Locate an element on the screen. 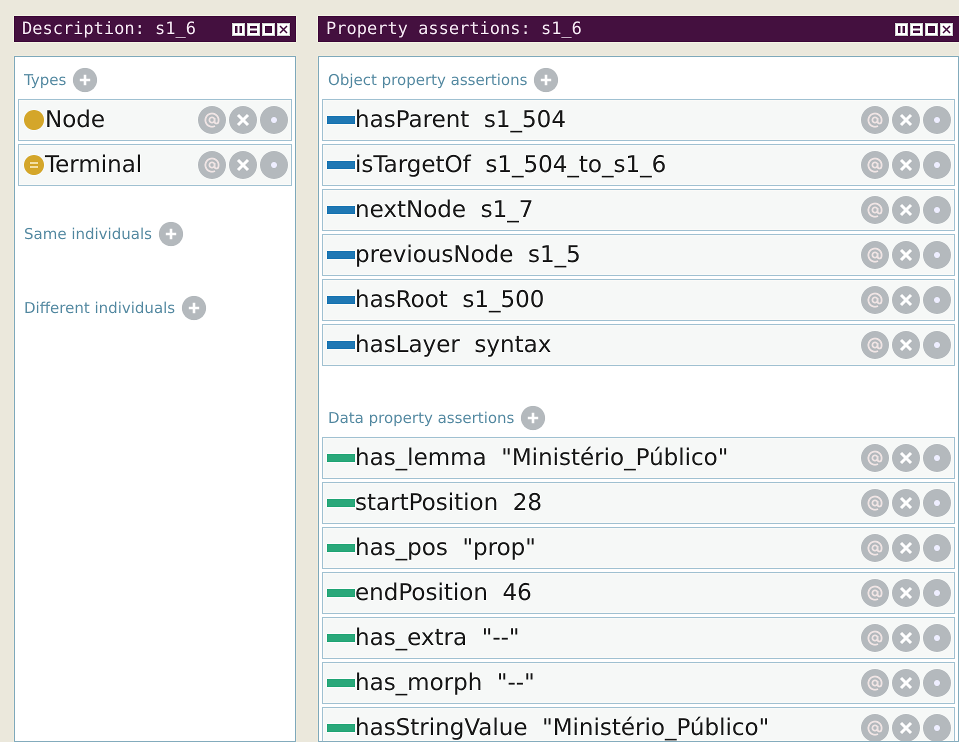 This screenshot has width=959, height=742. assertion-text: has_extra "--" is located at coordinates (437, 638).